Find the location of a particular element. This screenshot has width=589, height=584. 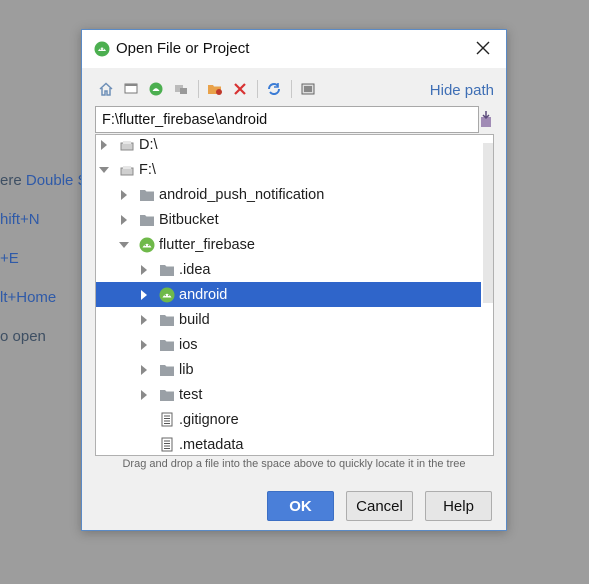

history-icon is located at coordinates (486, 119).